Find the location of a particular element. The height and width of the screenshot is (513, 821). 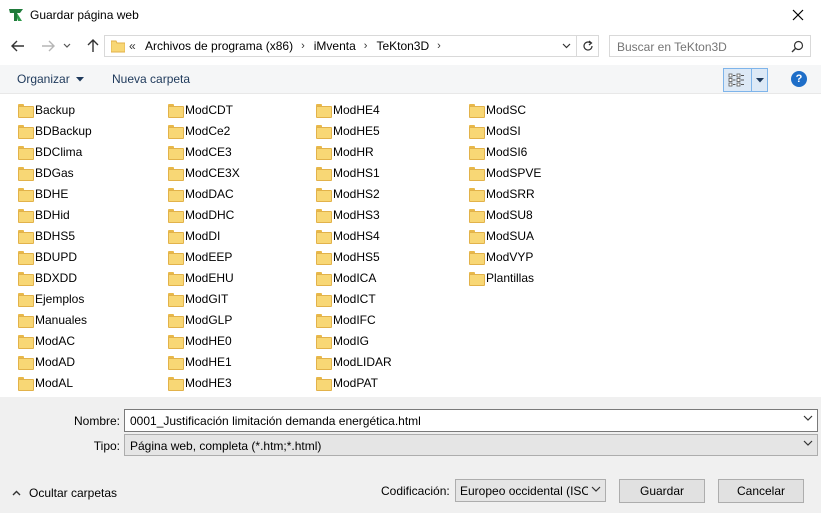

close-button is located at coordinates (798, 15).